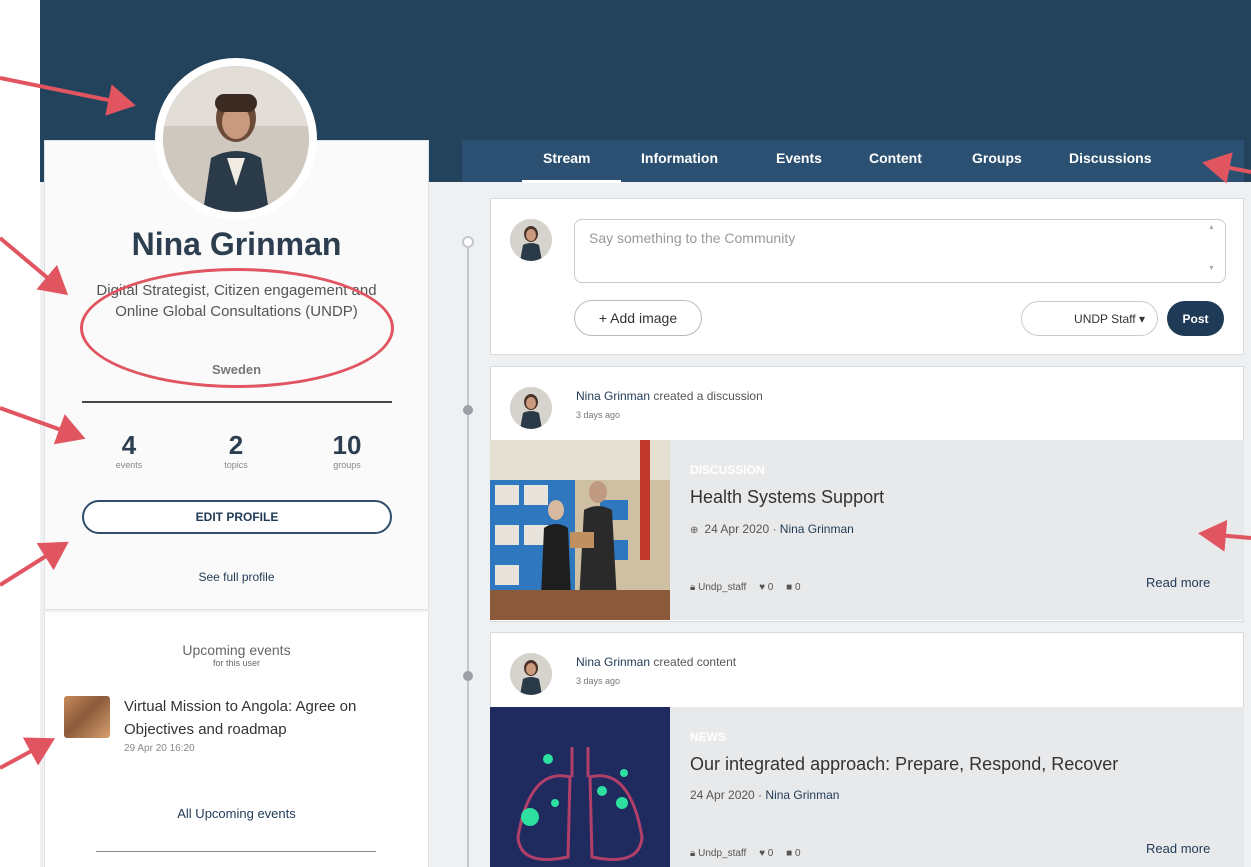 The width and height of the screenshot is (1251, 867). Describe the element at coordinates (695, 662) in the screenshot. I see `activity-action: created content` at that location.